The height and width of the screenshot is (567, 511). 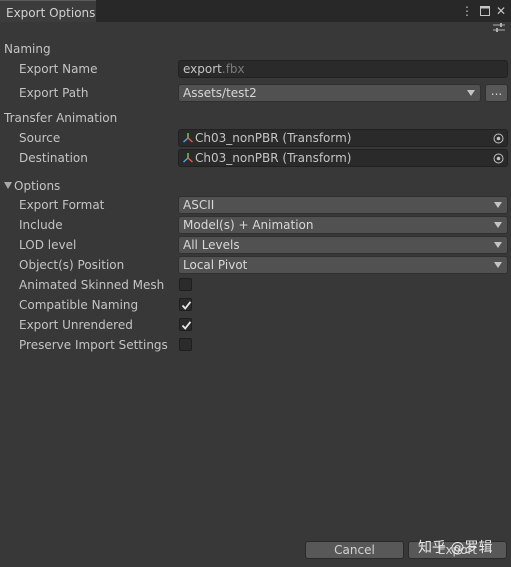 I want to click on export-format-label: Export Format, so click(x=62, y=205).